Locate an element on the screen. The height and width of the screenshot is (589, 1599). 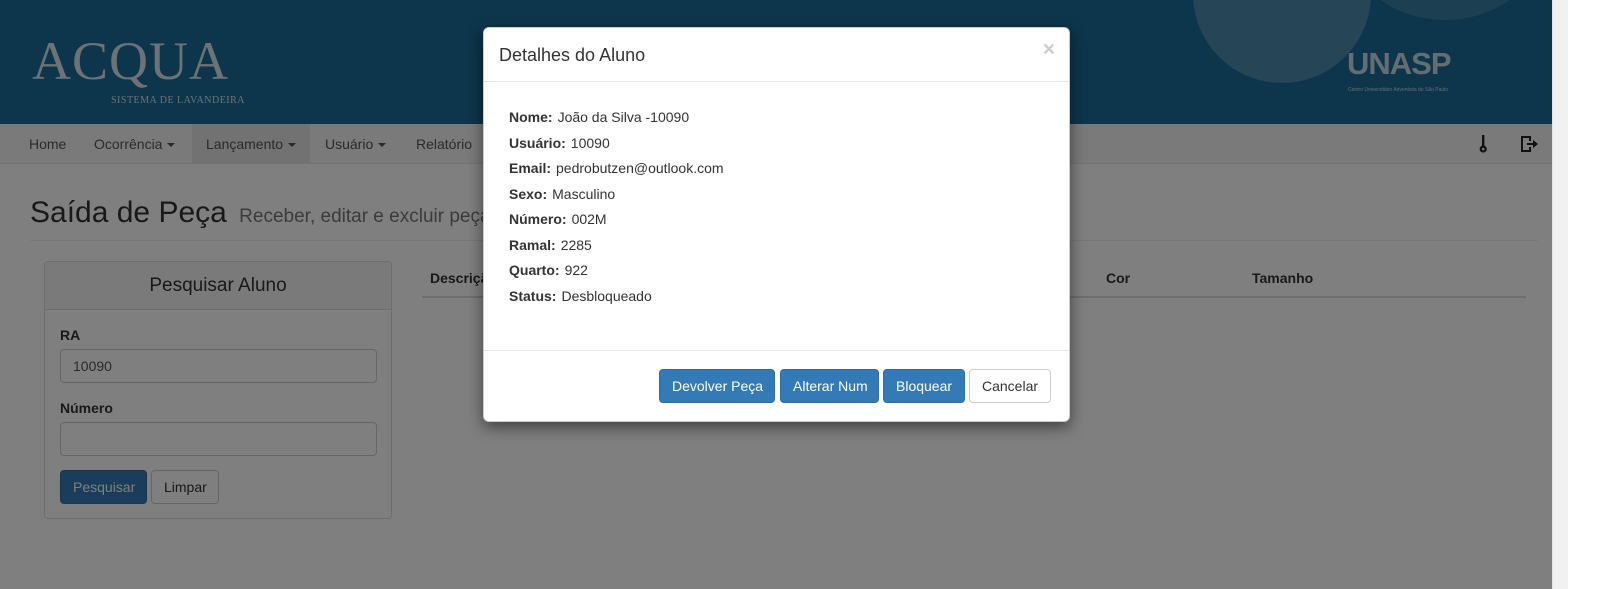
cancel-button: Cancelar is located at coordinates (1010, 386).